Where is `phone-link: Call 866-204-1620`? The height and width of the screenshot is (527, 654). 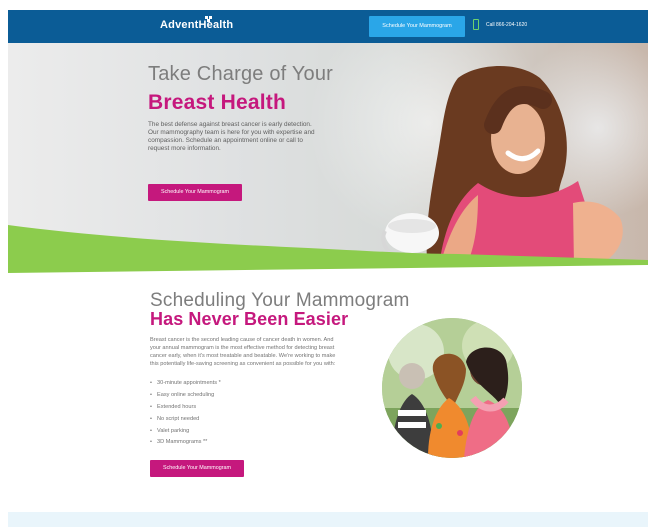 phone-link: Call 866-204-1620 is located at coordinates (506, 25).